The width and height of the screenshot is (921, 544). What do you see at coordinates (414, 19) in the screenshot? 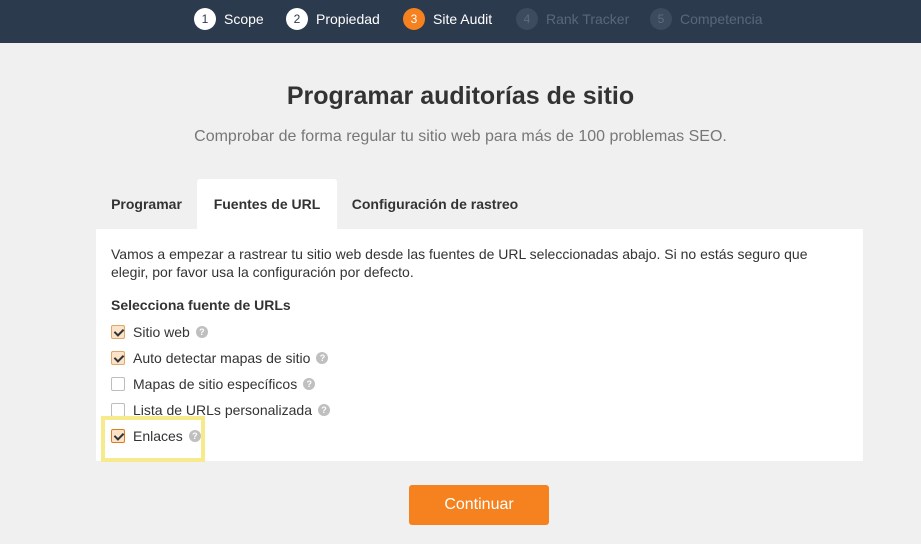
I see `step-number: 3` at bounding box center [414, 19].